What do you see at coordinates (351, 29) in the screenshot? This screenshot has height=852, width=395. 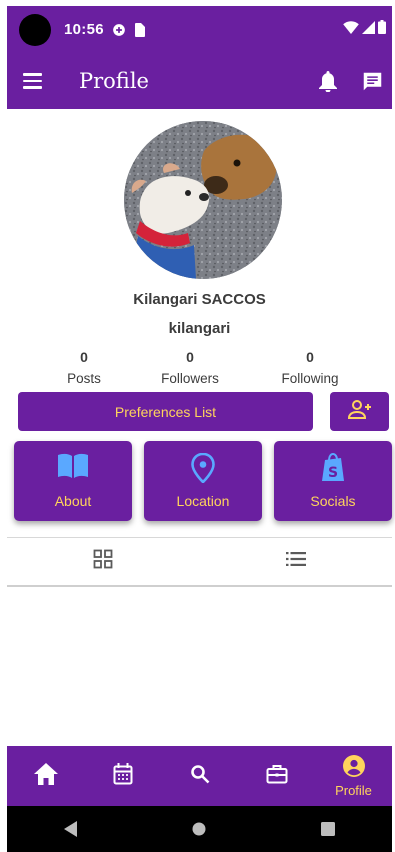 I see `wifi-icon` at bounding box center [351, 29].